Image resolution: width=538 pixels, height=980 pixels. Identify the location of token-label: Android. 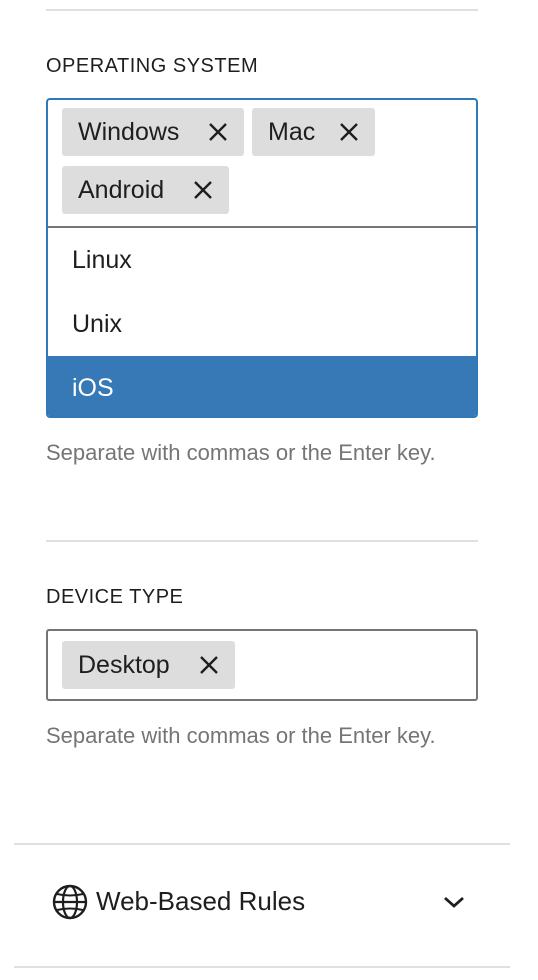
(121, 189).